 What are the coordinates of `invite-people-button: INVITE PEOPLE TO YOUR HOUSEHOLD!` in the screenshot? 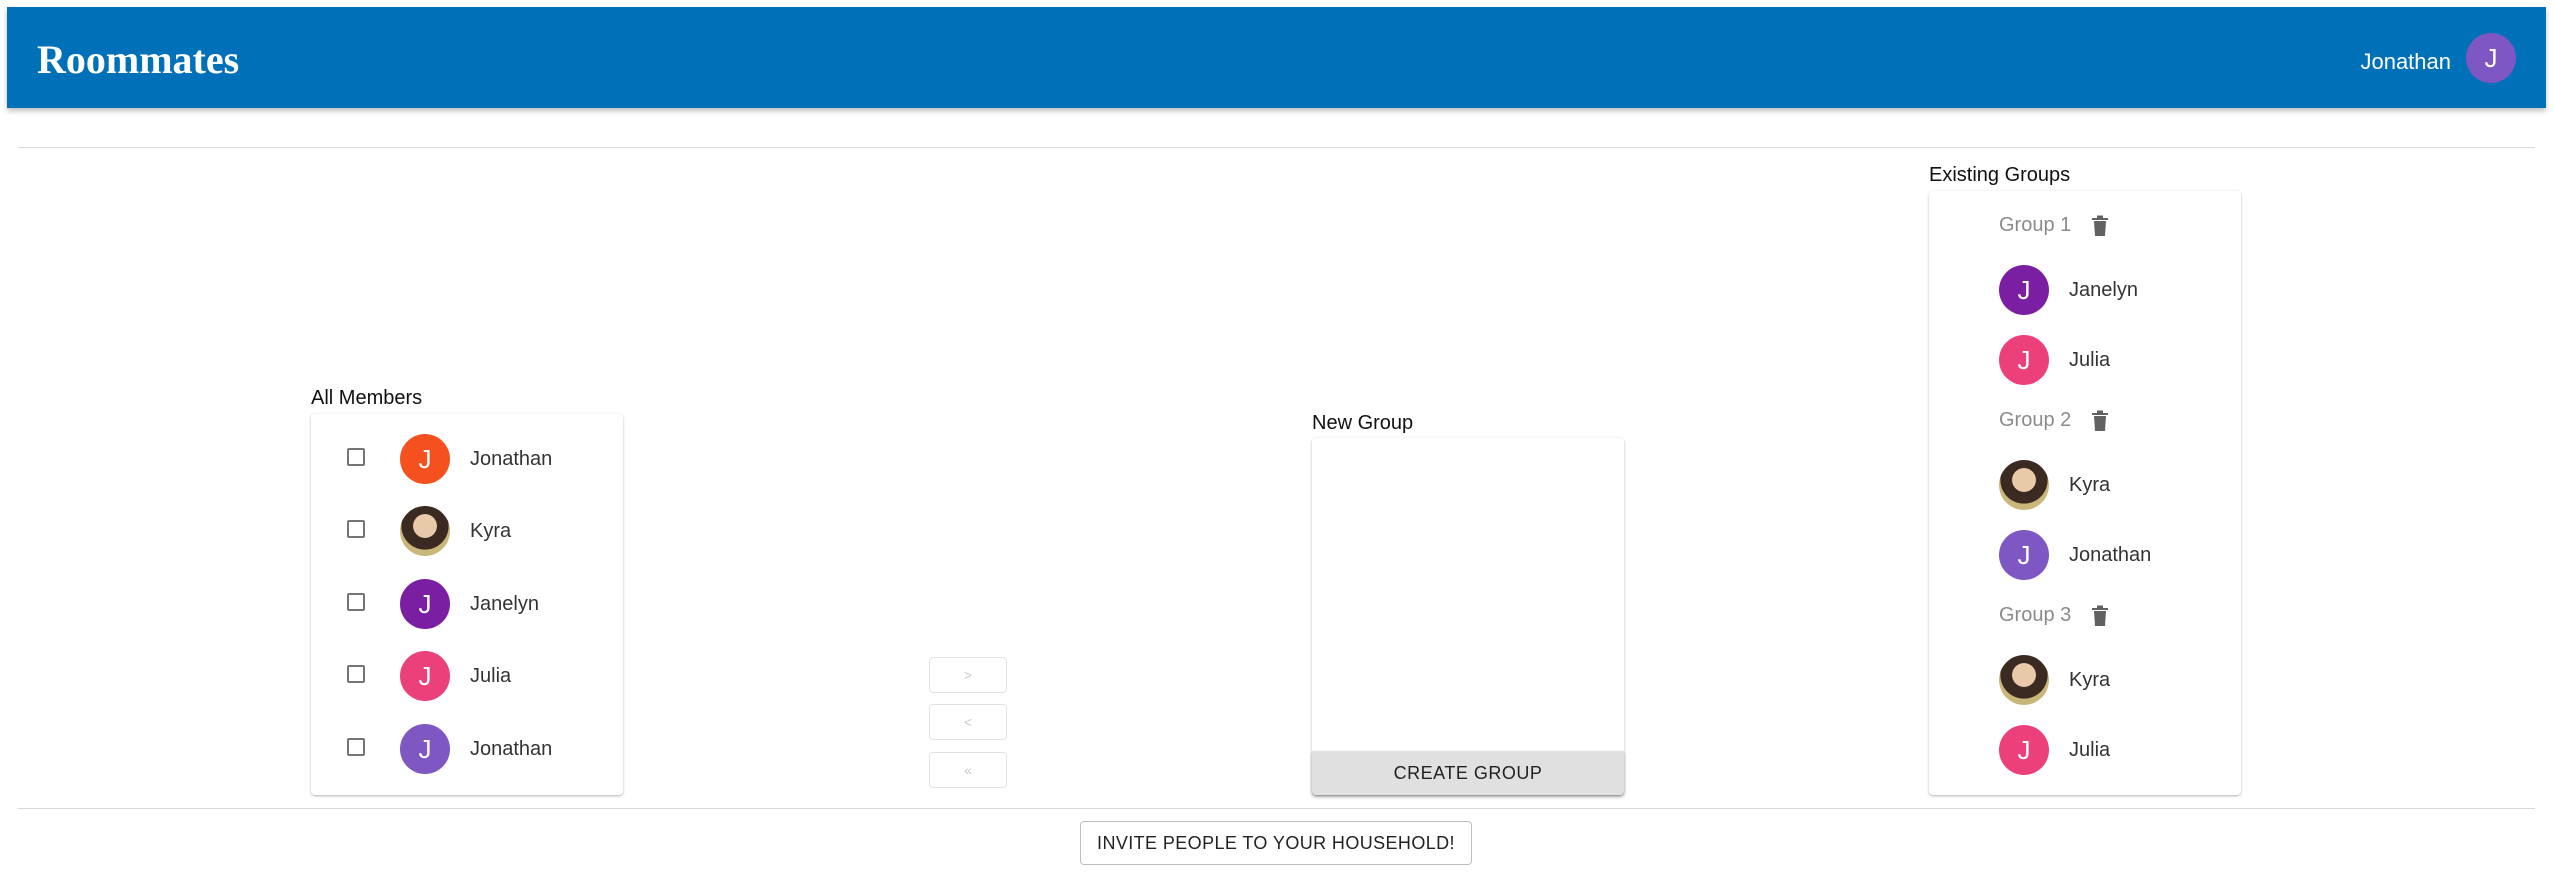 It's located at (1276, 843).